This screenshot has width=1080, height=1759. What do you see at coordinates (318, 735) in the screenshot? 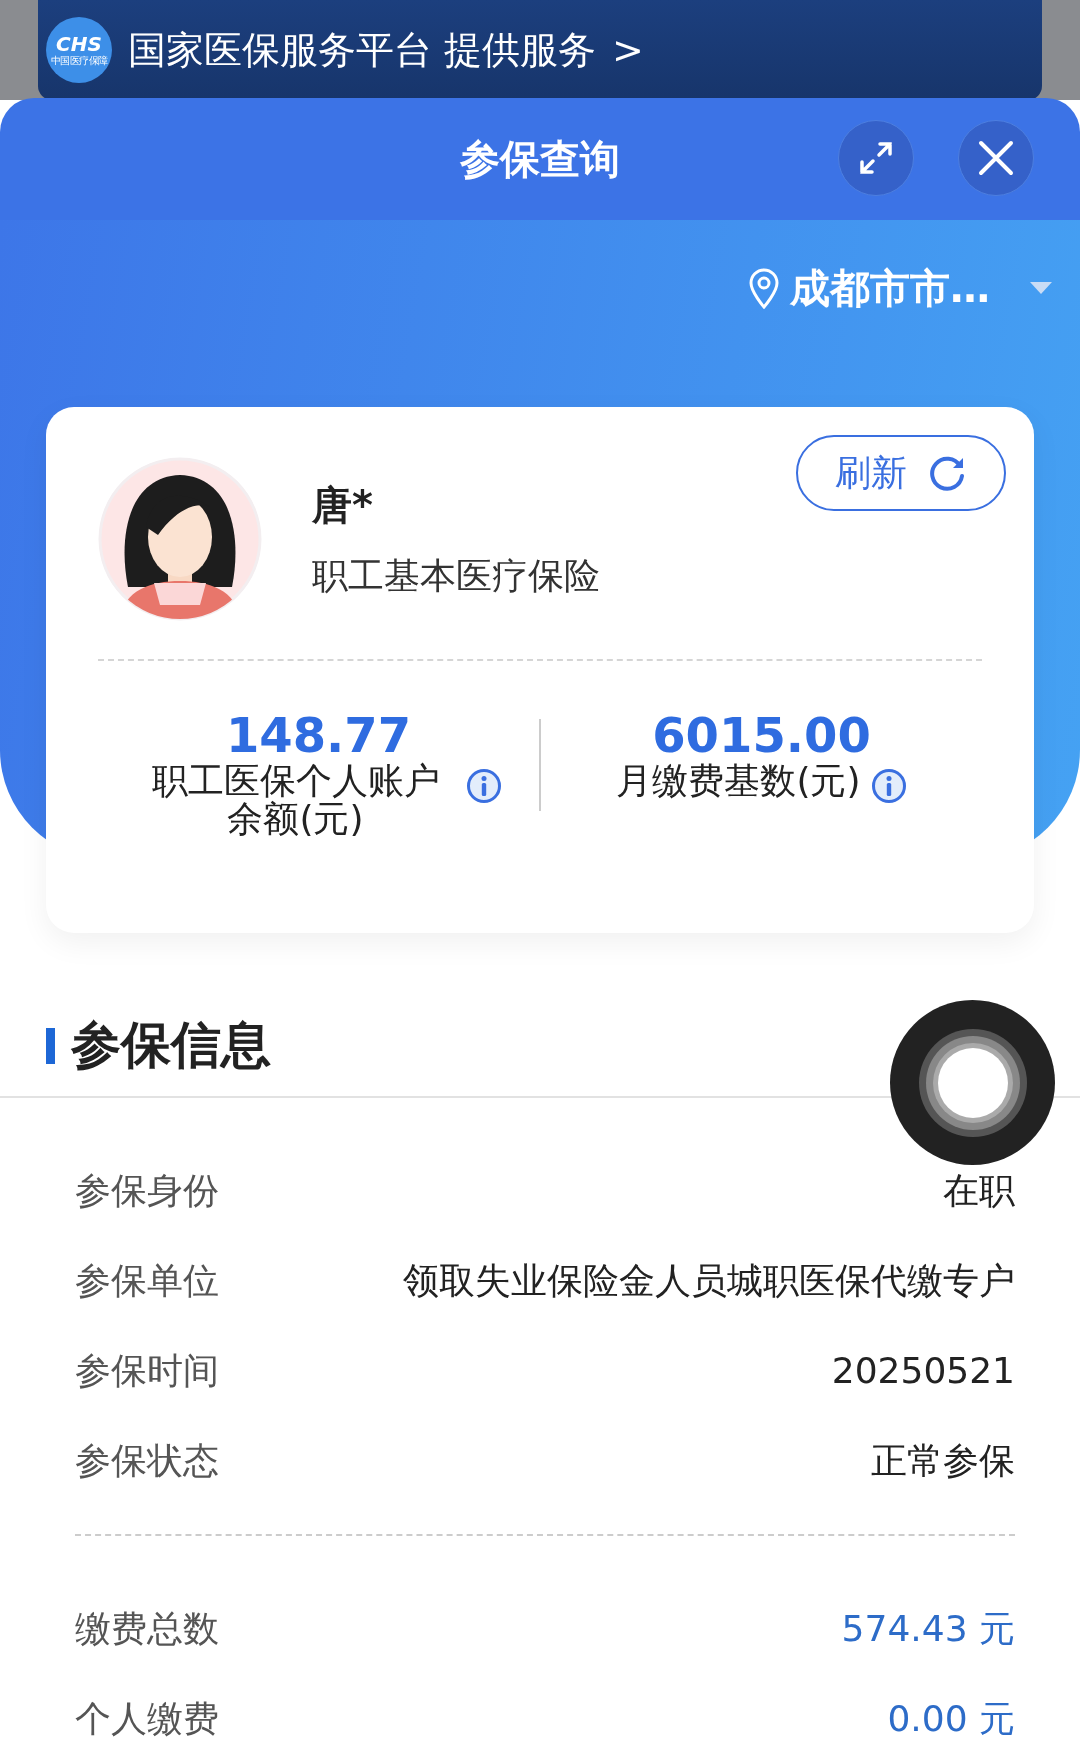
I see `stat-value: 148.77` at bounding box center [318, 735].